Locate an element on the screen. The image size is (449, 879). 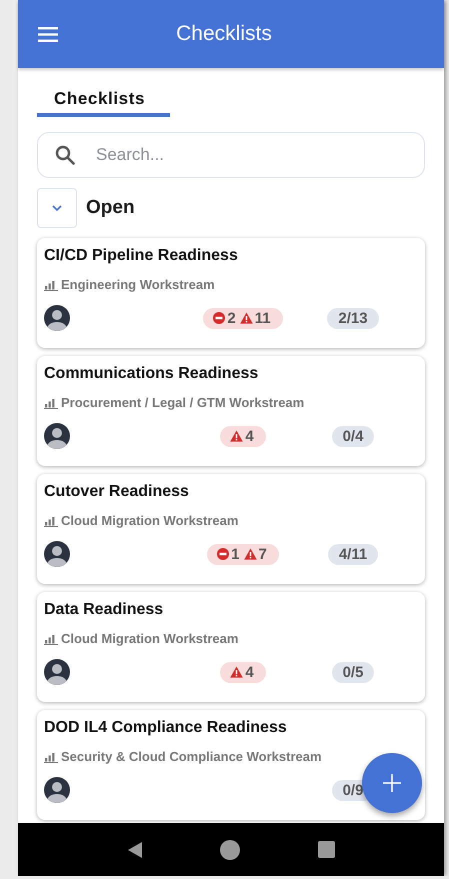
chevron-down-icon is located at coordinates (57, 208).